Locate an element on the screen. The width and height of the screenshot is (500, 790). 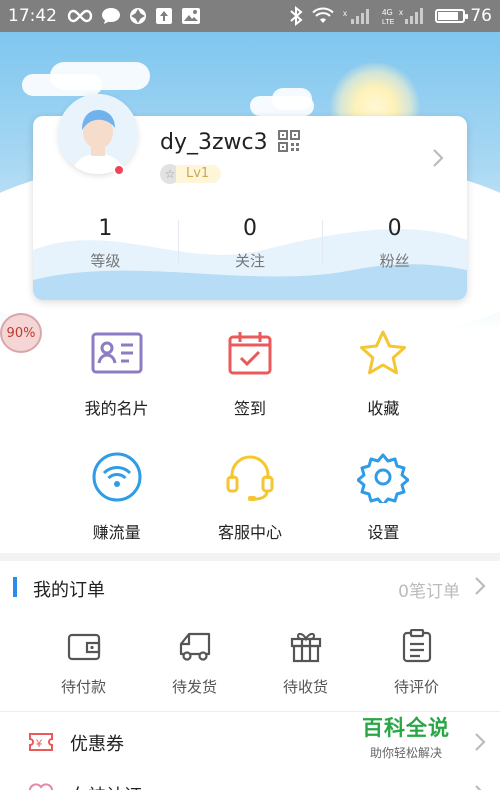
profile-stats: 1 等级 0 关注 0 粉丝 is located at coordinates (250, 243).